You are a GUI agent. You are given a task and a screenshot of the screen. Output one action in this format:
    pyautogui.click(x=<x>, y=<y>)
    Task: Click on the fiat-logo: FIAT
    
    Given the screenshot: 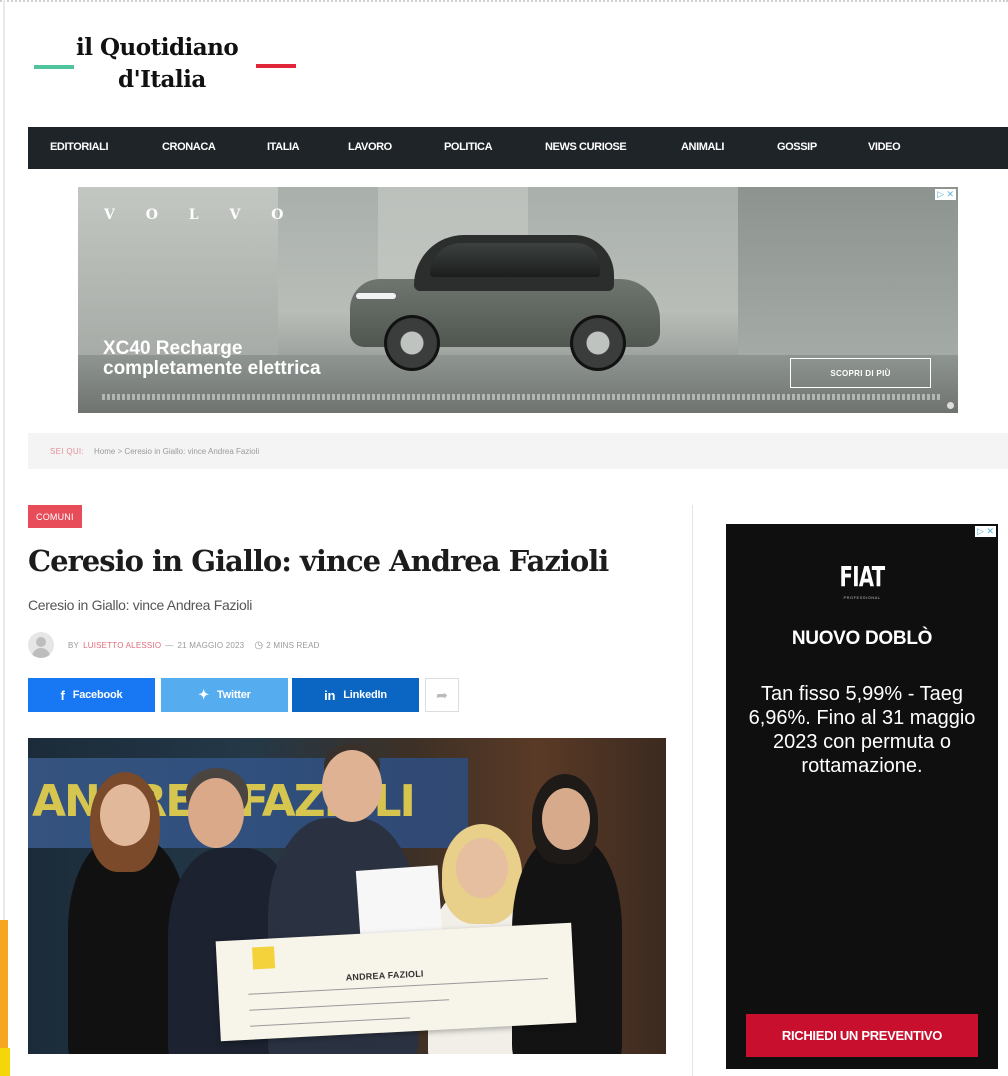 What is the action you would take?
    pyautogui.click(x=862, y=576)
    